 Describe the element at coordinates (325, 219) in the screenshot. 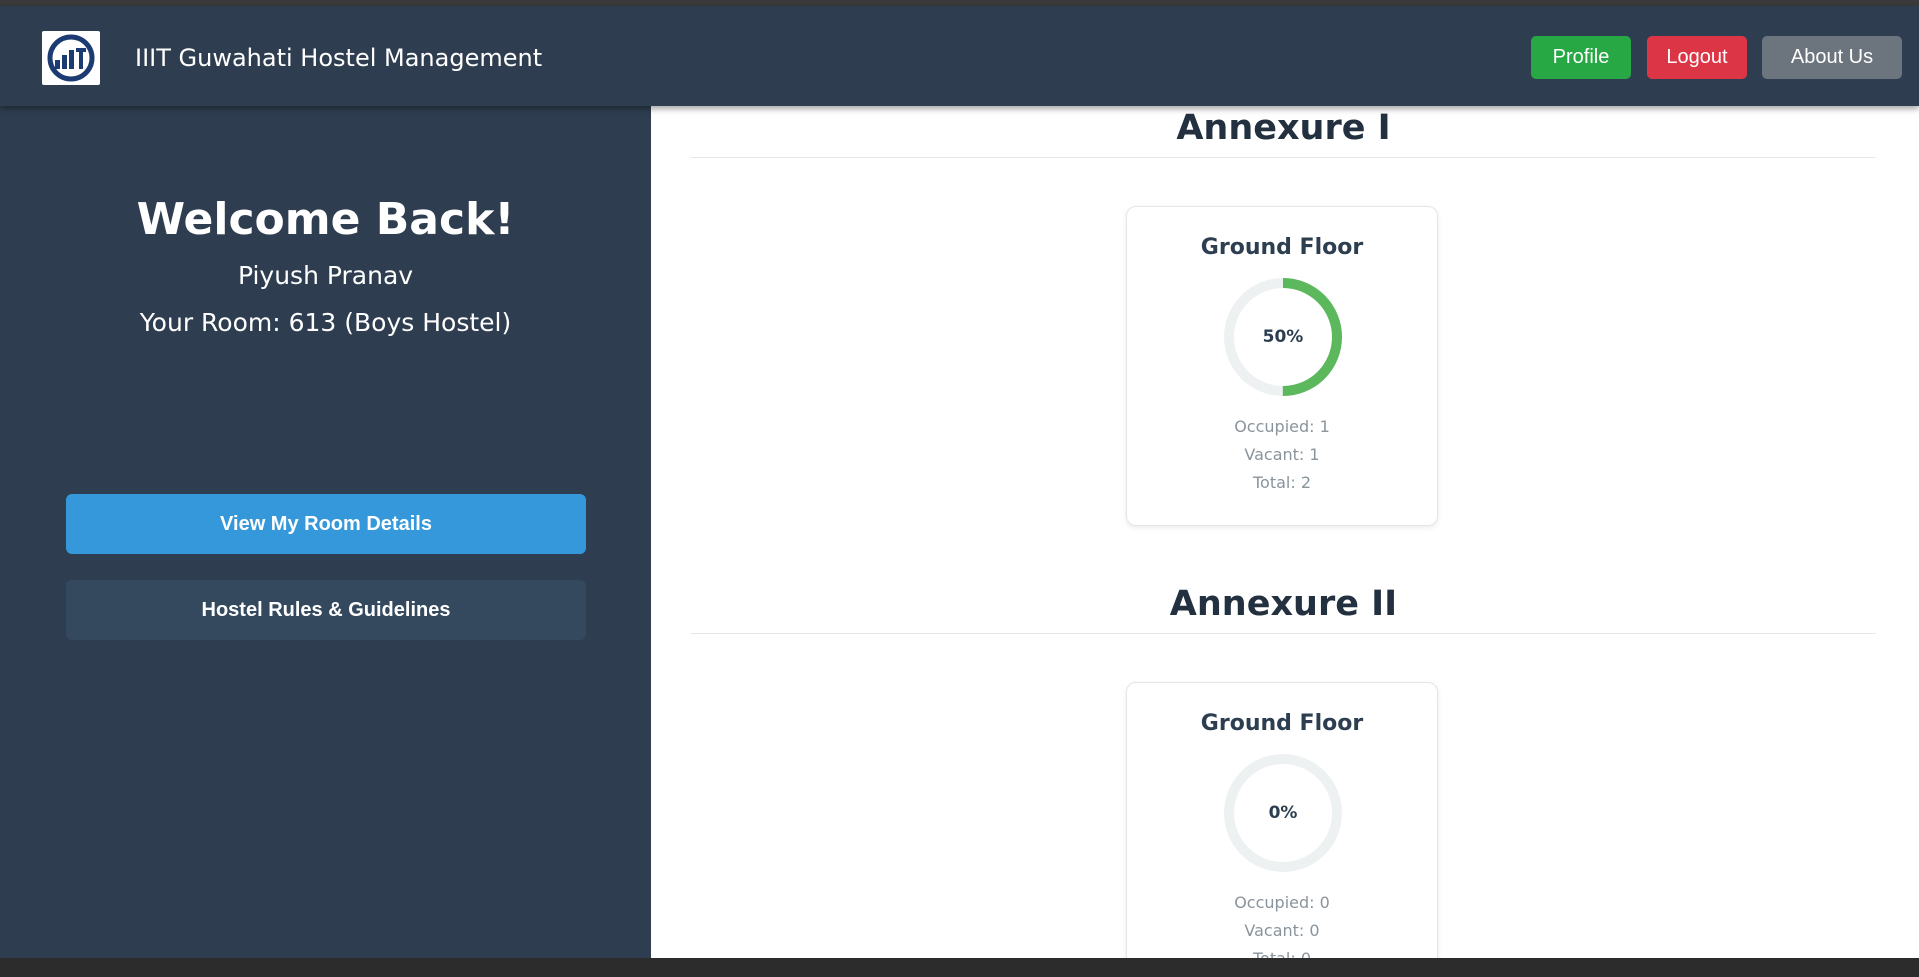

I see `welcome-heading: Welcome Back!` at that location.